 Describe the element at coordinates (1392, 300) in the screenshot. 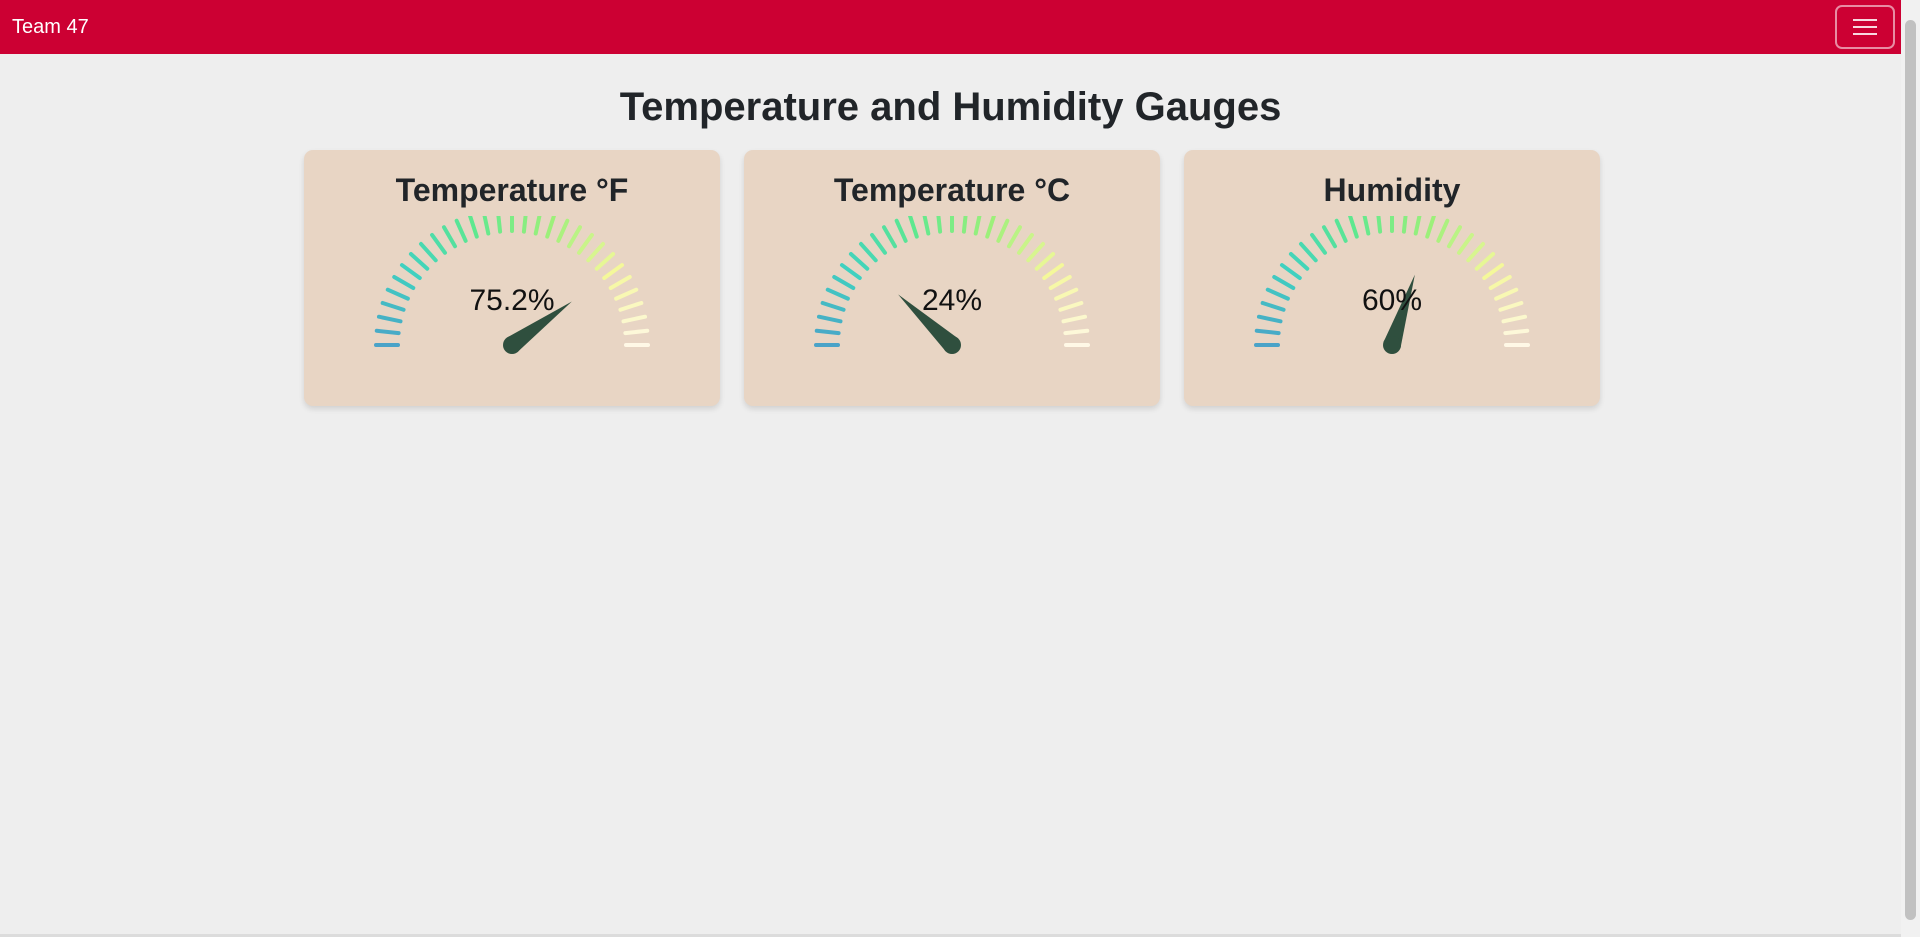

I see `gauge-value: 60%` at that location.